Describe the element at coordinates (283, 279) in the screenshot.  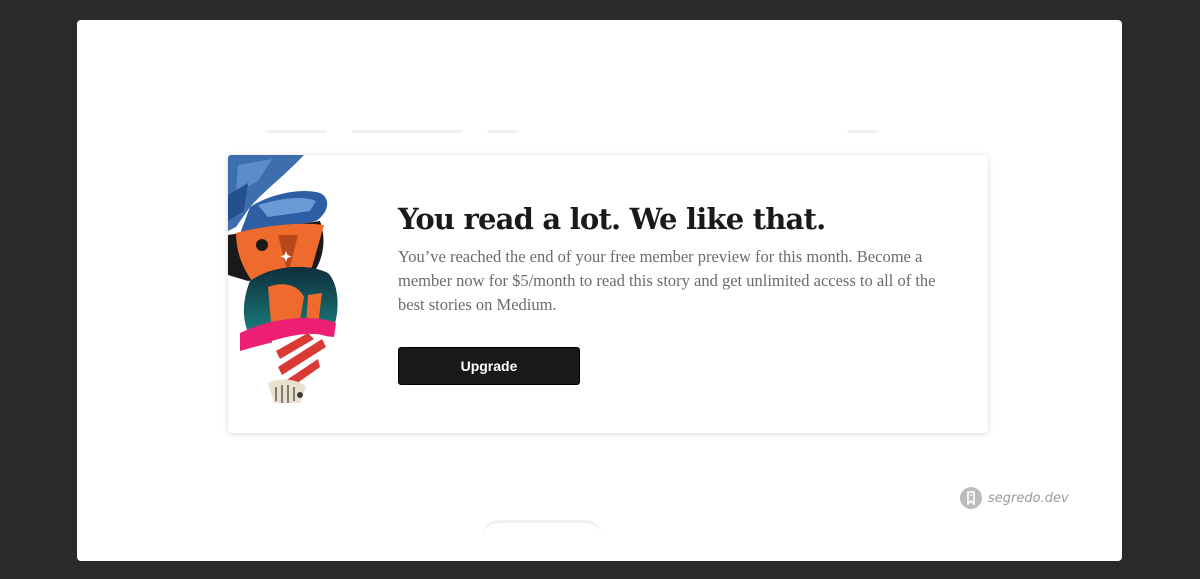
I see `abstract-collage-illustration` at that location.